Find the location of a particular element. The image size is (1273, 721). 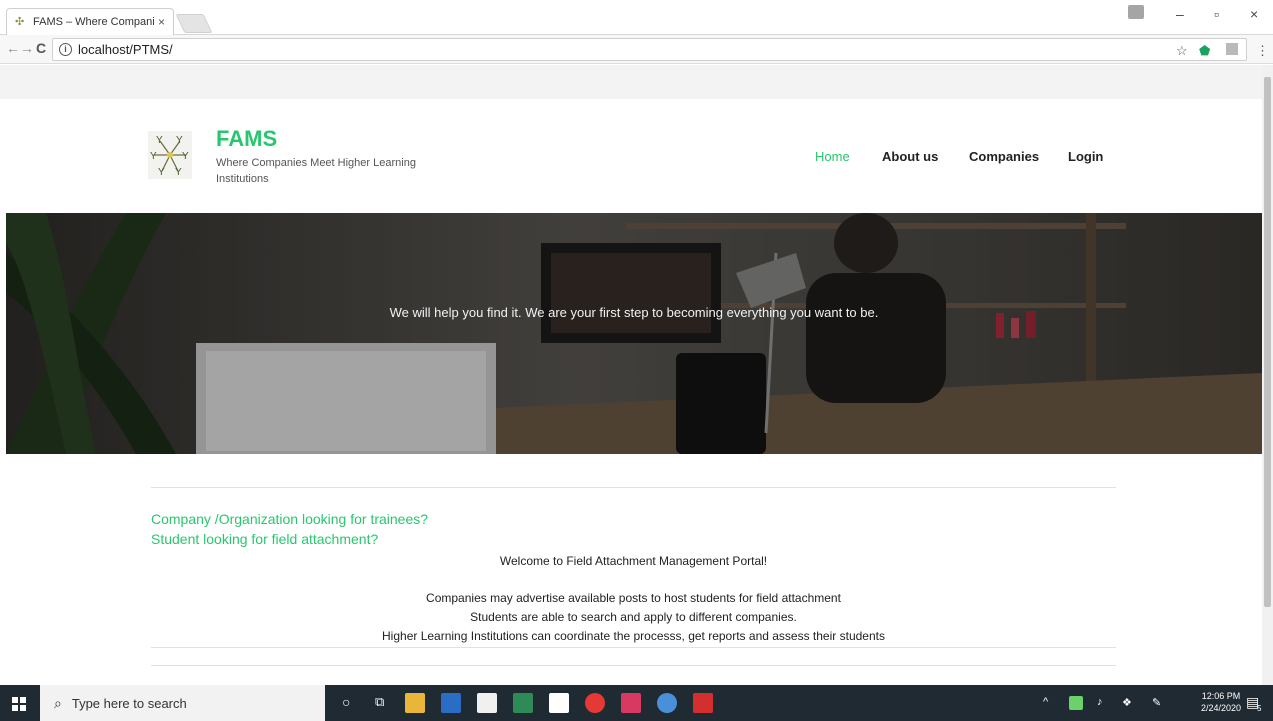

search-placeholder: Type here to search is located at coordinates (129, 703).